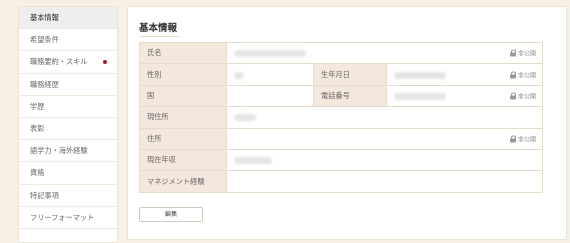  What do you see at coordinates (68, 40) in the screenshot?
I see `sidebar-item-desired-conditions: 希望条件` at bounding box center [68, 40].